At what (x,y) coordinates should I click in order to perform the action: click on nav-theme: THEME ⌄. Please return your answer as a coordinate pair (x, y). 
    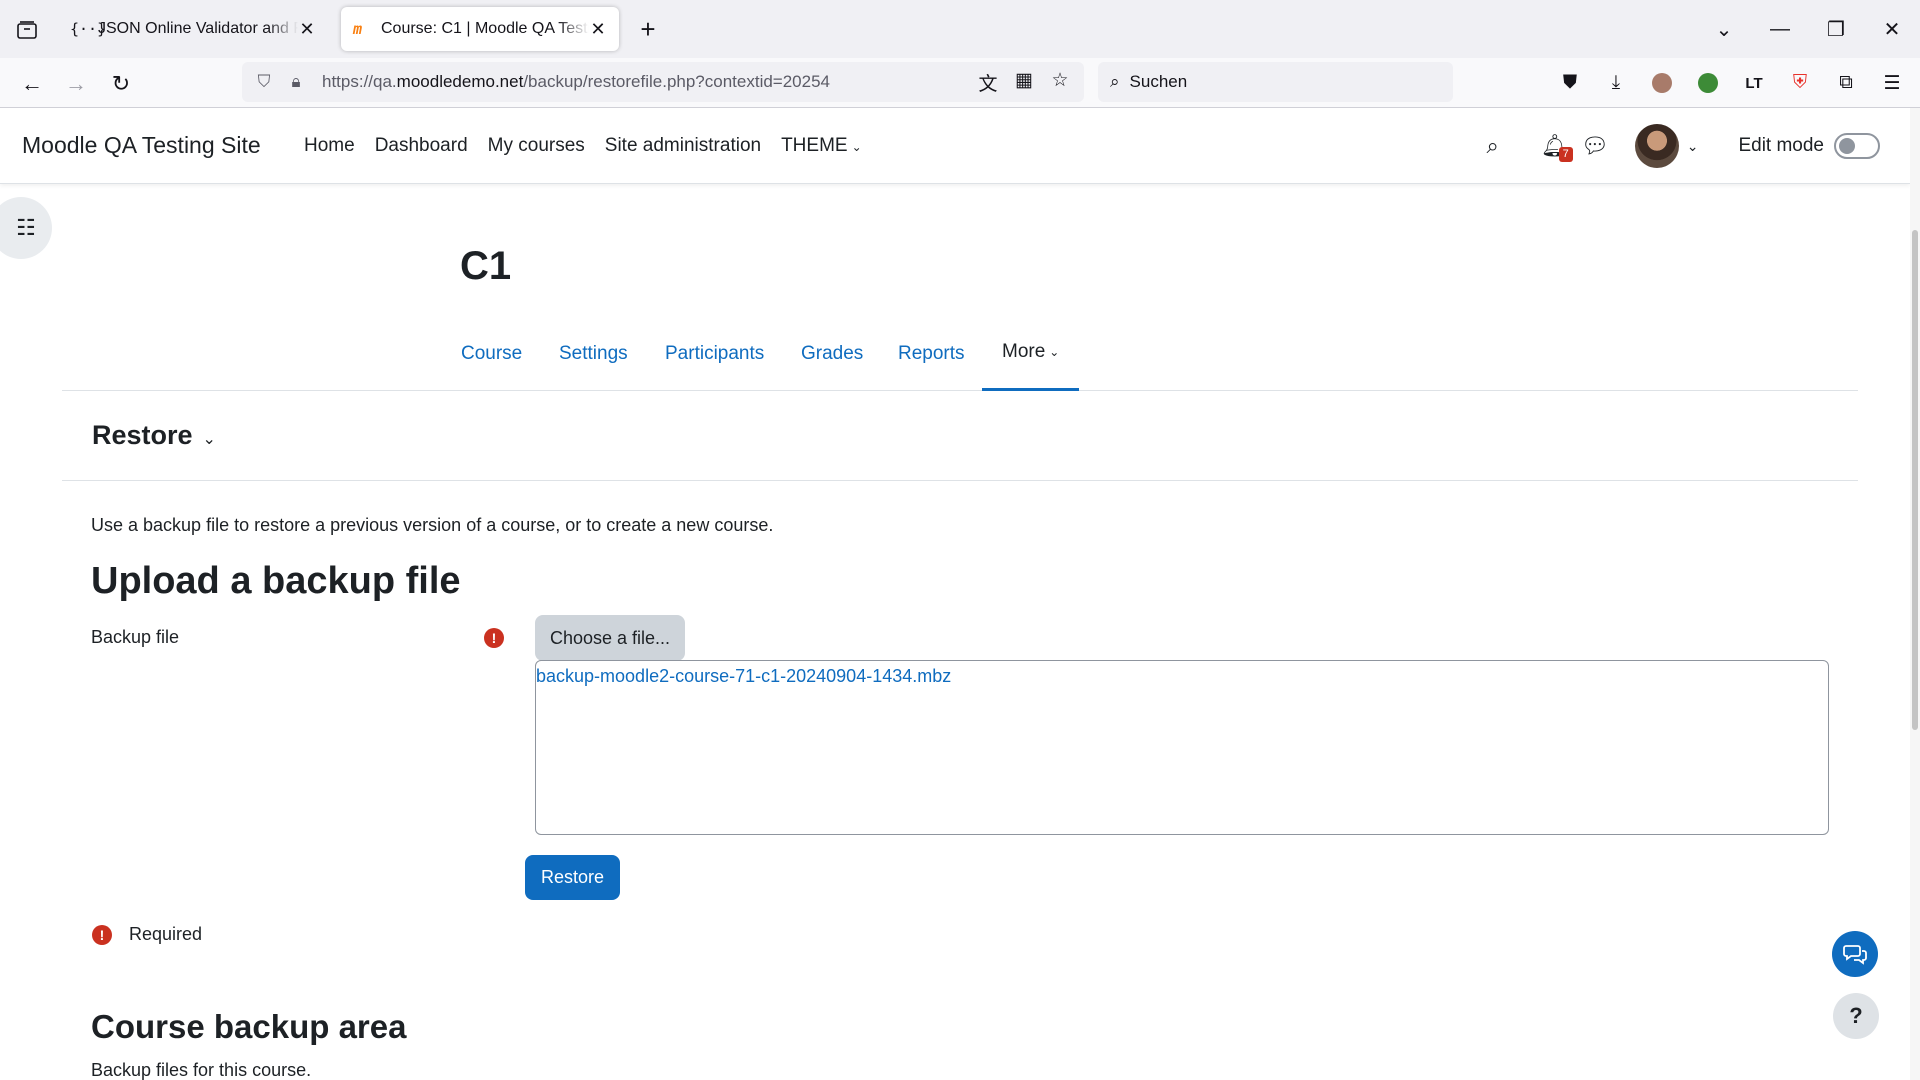
    Looking at the image, I should click on (821, 146).